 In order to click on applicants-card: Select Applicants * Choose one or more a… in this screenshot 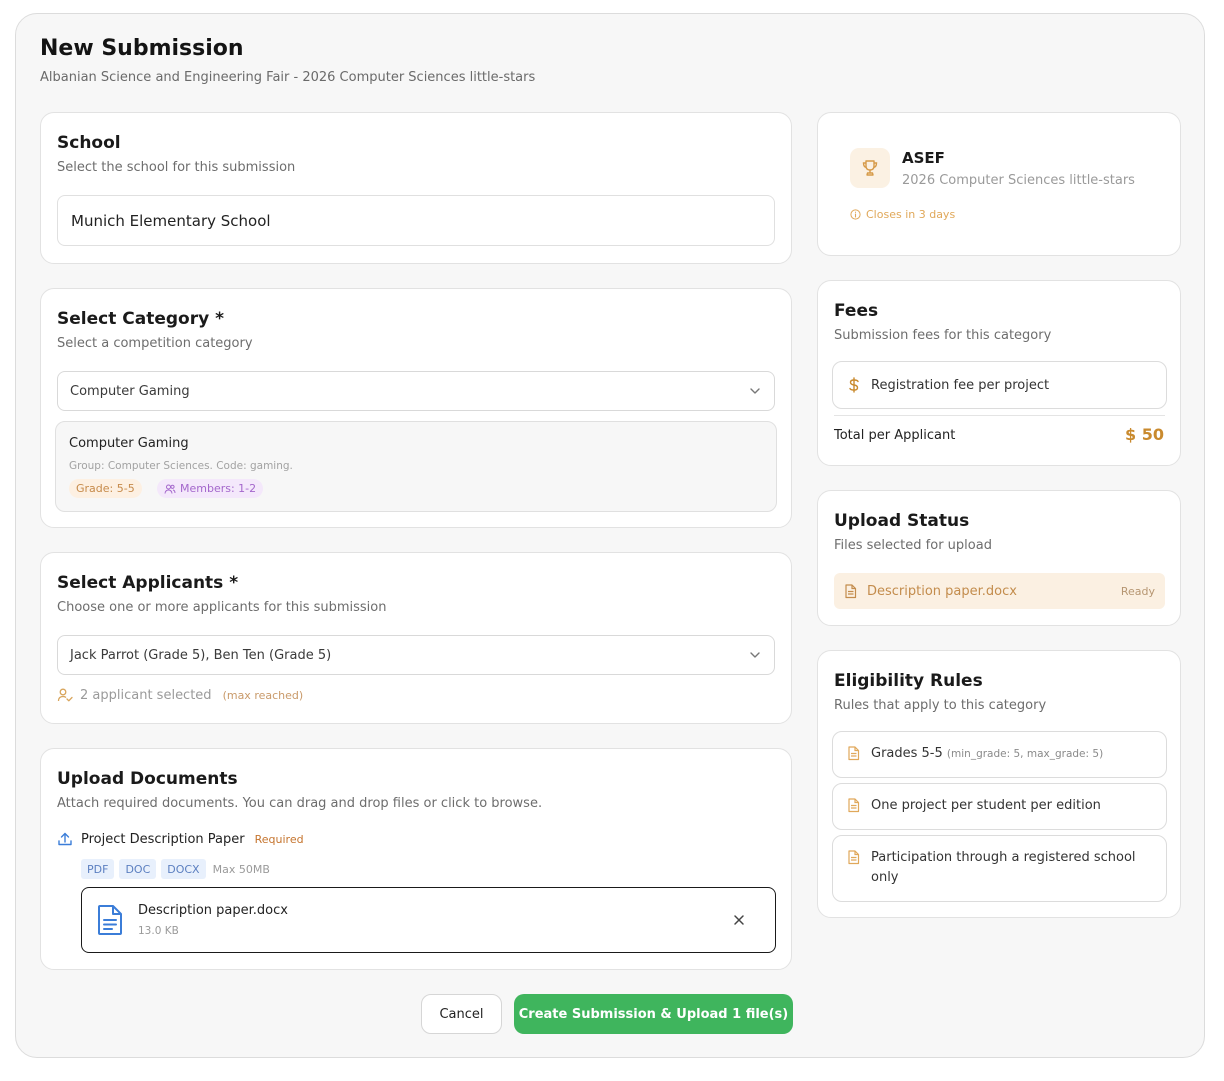, I will do `click(416, 638)`.